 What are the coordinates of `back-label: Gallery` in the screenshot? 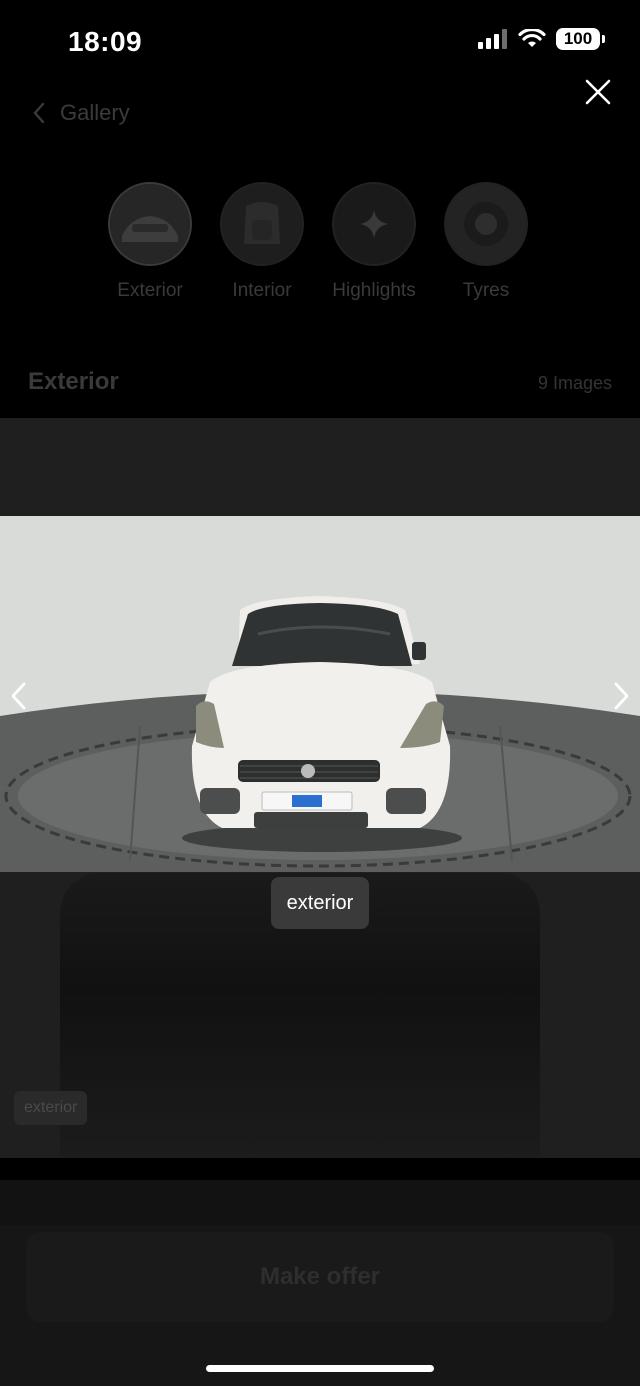 It's located at (95, 112).